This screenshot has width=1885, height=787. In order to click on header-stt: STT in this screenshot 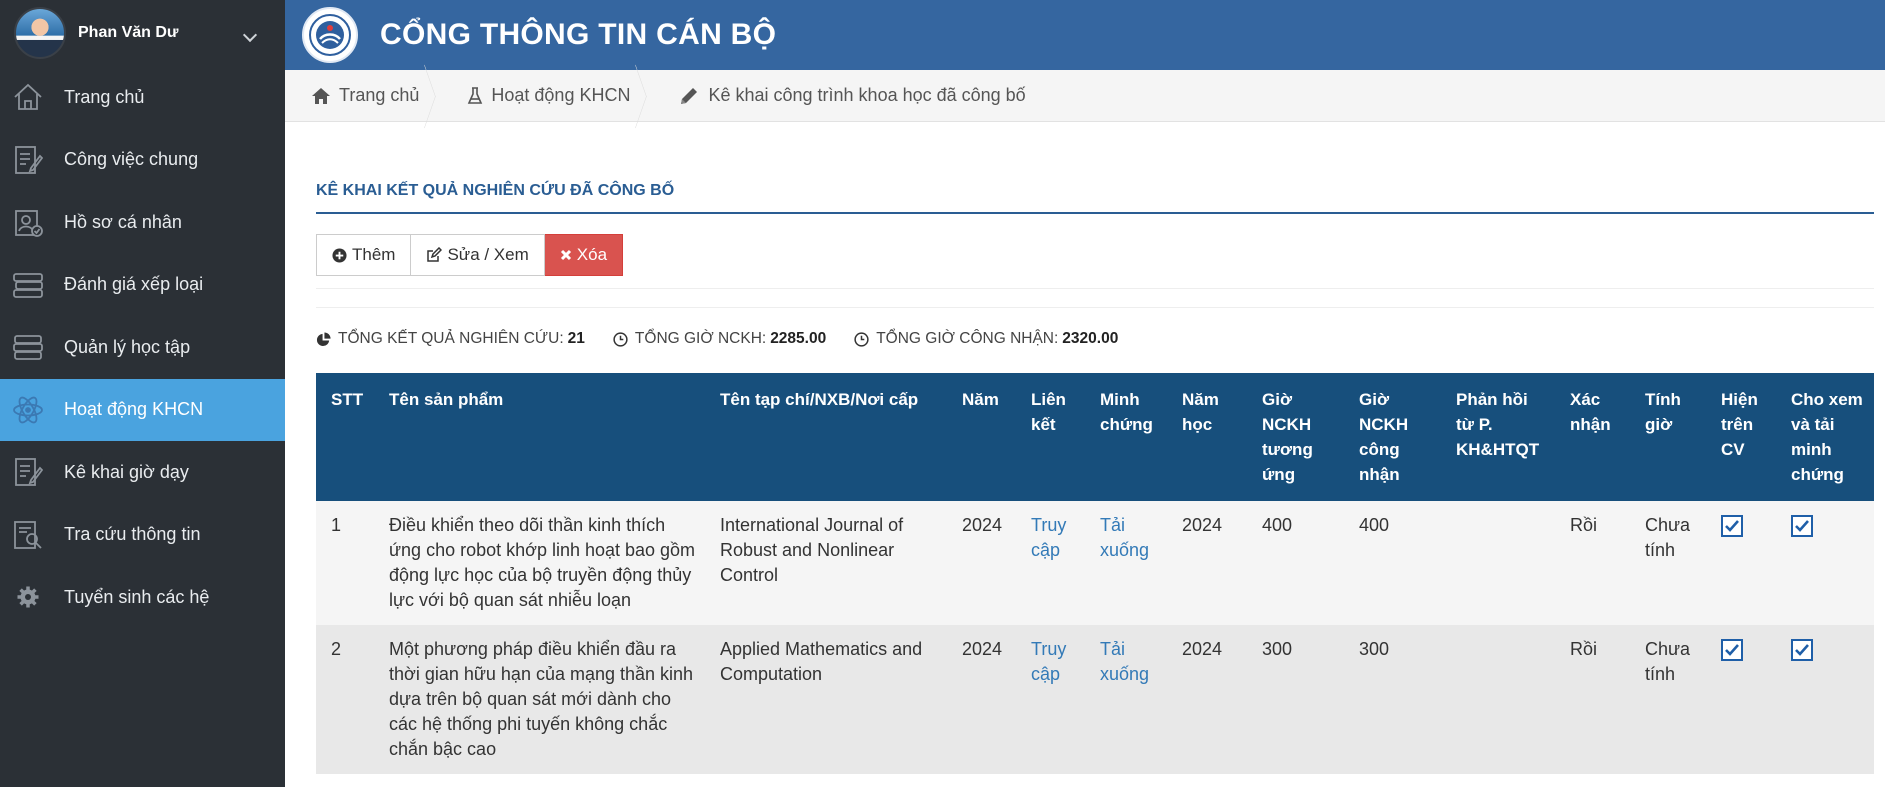, I will do `click(345, 437)`.